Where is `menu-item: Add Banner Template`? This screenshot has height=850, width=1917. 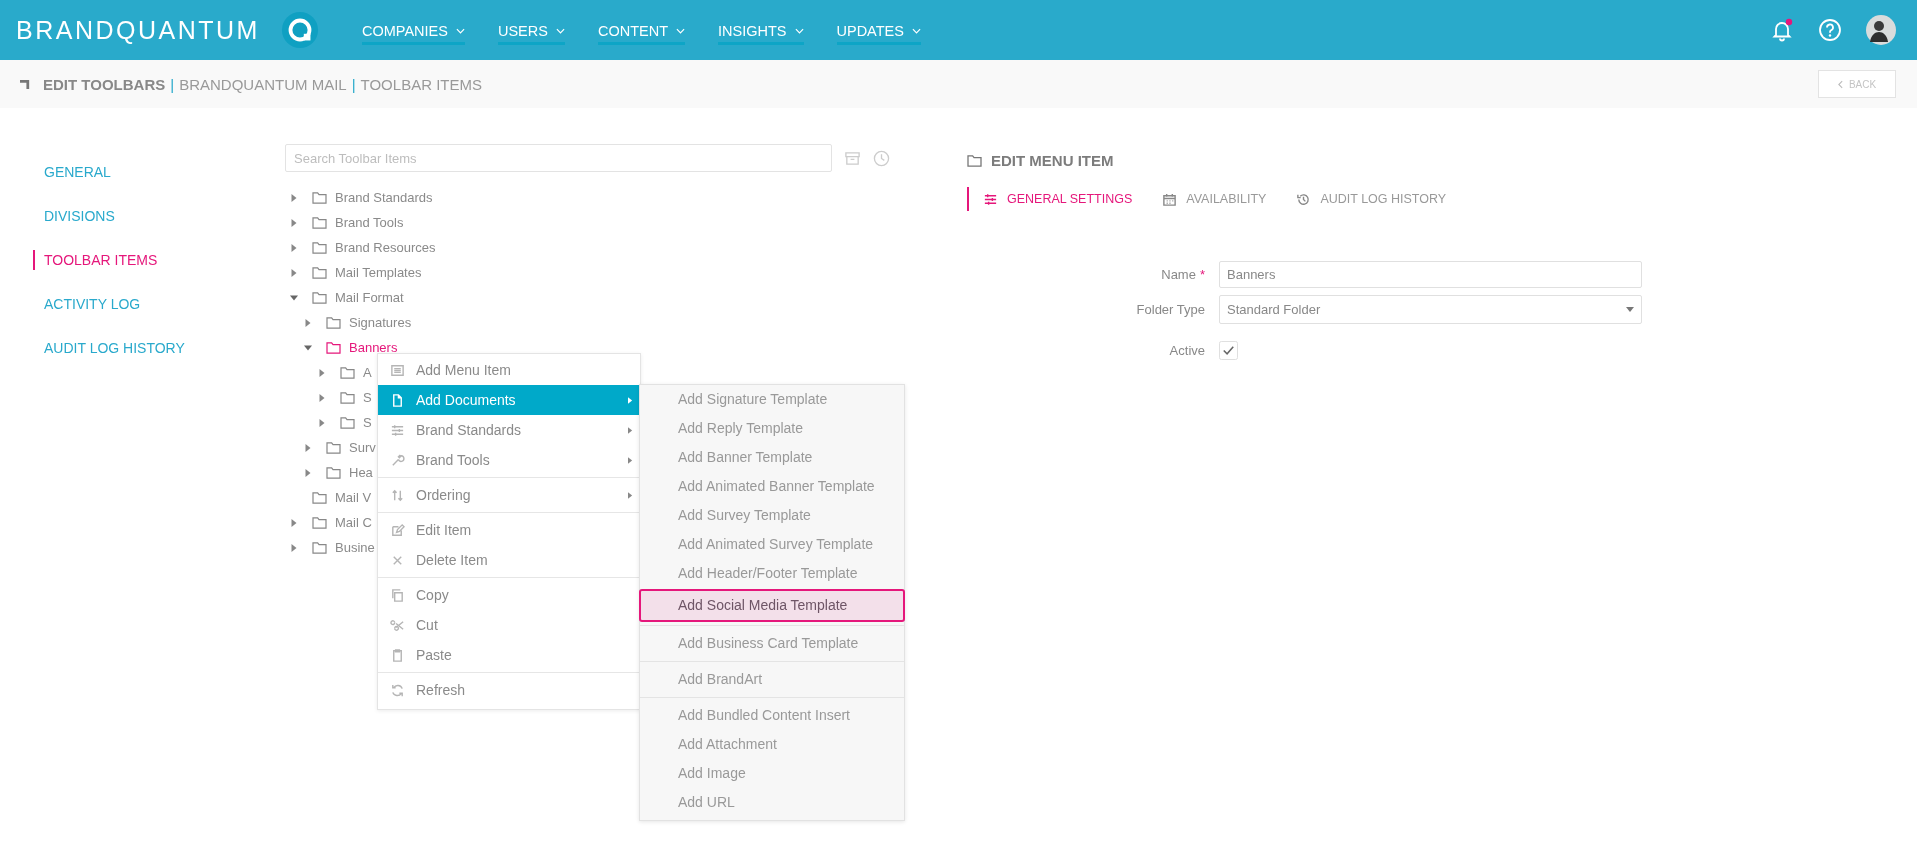 menu-item: Add Banner Template is located at coordinates (772, 457).